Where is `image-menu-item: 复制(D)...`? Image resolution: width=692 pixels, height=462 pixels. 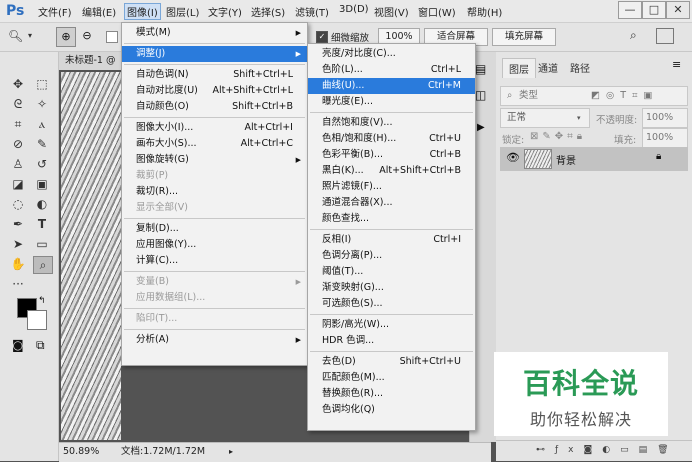 image-menu-item: 复制(D)... is located at coordinates (214, 229).